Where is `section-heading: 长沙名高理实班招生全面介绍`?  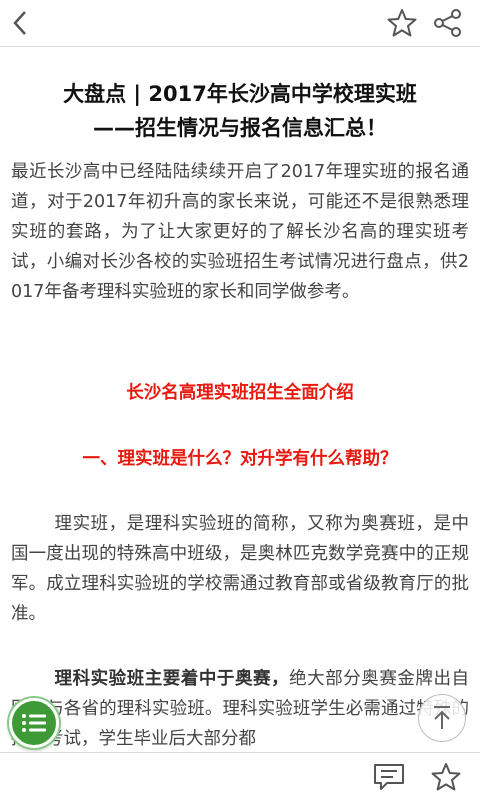
section-heading: 长沙名高理实班招生全面介绍 is located at coordinates (240, 393).